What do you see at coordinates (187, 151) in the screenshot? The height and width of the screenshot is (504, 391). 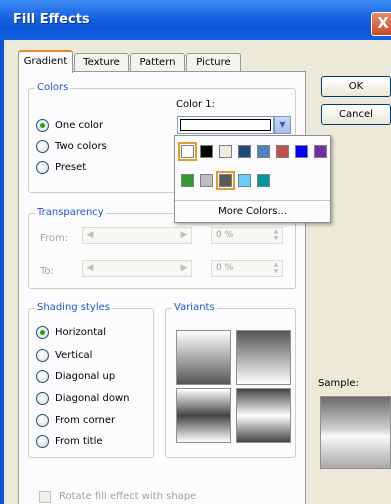 I see `swatch-white` at bounding box center [187, 151].